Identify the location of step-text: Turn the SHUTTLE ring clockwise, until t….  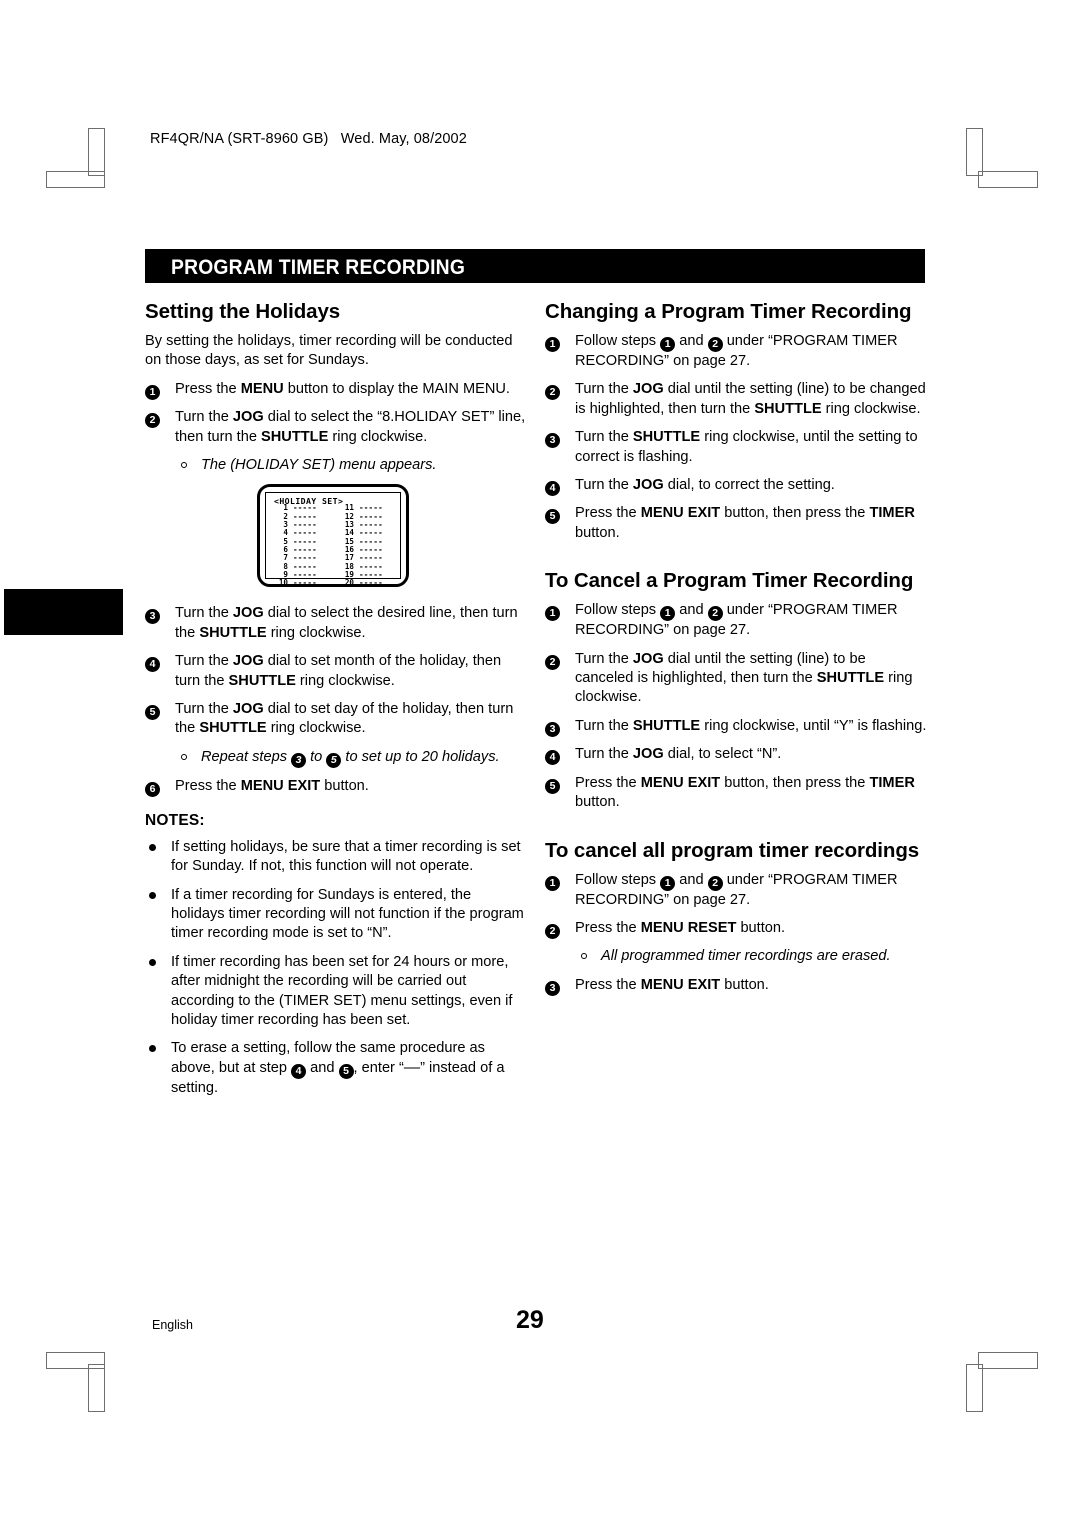
(746, 447).